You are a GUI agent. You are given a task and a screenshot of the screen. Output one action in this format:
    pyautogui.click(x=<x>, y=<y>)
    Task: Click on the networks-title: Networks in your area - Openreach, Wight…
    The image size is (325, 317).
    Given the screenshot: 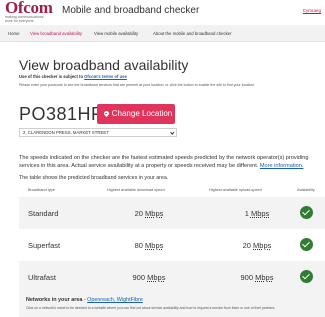 What is the action you would take?
    pyautogui.click(x=84, y=300)
    